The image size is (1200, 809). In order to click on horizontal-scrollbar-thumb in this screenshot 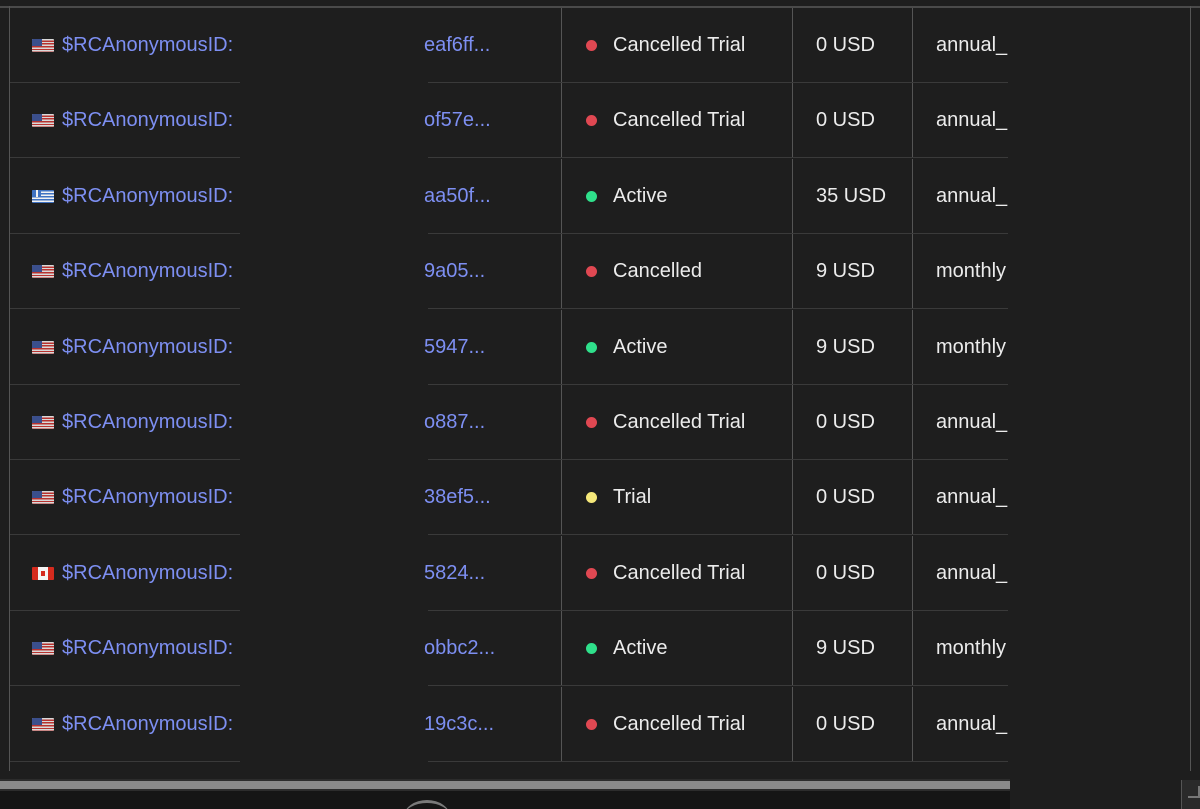, I will do `click(505, 785)`.